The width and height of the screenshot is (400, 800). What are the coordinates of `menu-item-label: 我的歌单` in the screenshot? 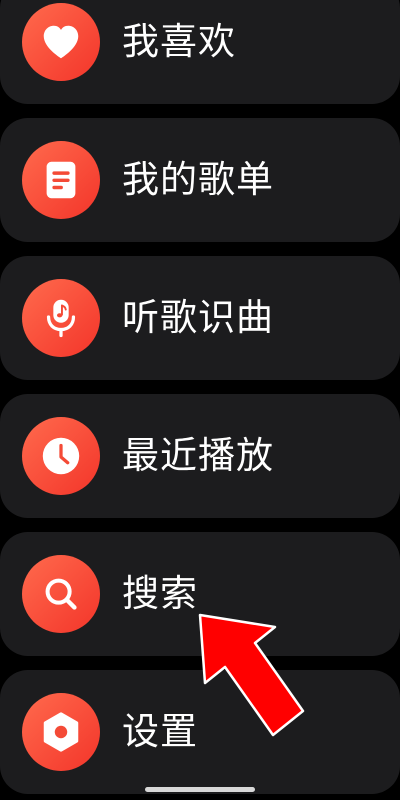 It's located at (198, 179).